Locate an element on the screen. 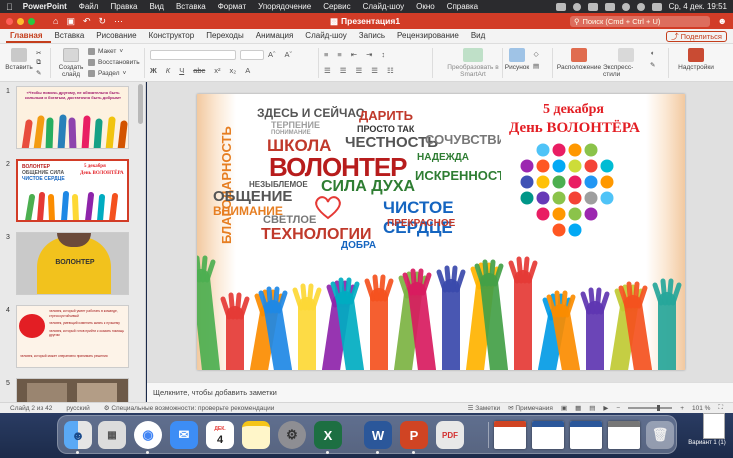  finder-icon: ☻ is located at coordinates (78, 435).